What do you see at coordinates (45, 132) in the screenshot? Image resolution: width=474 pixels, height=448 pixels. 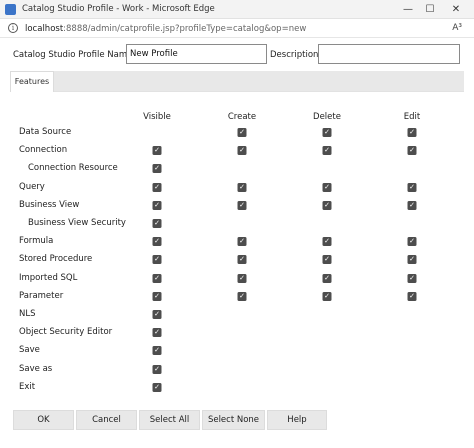 I see `feature-label: Data Source` at bounding box center [45, 132].